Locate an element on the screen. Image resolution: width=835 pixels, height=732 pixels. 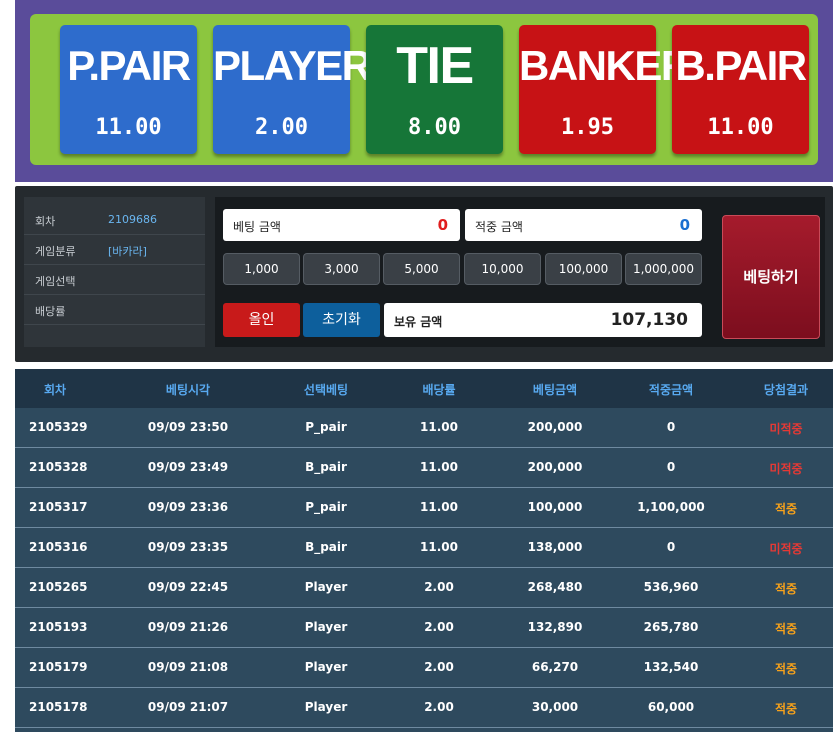
column-header: 당첨결과 is located at coordinates (786, 390).